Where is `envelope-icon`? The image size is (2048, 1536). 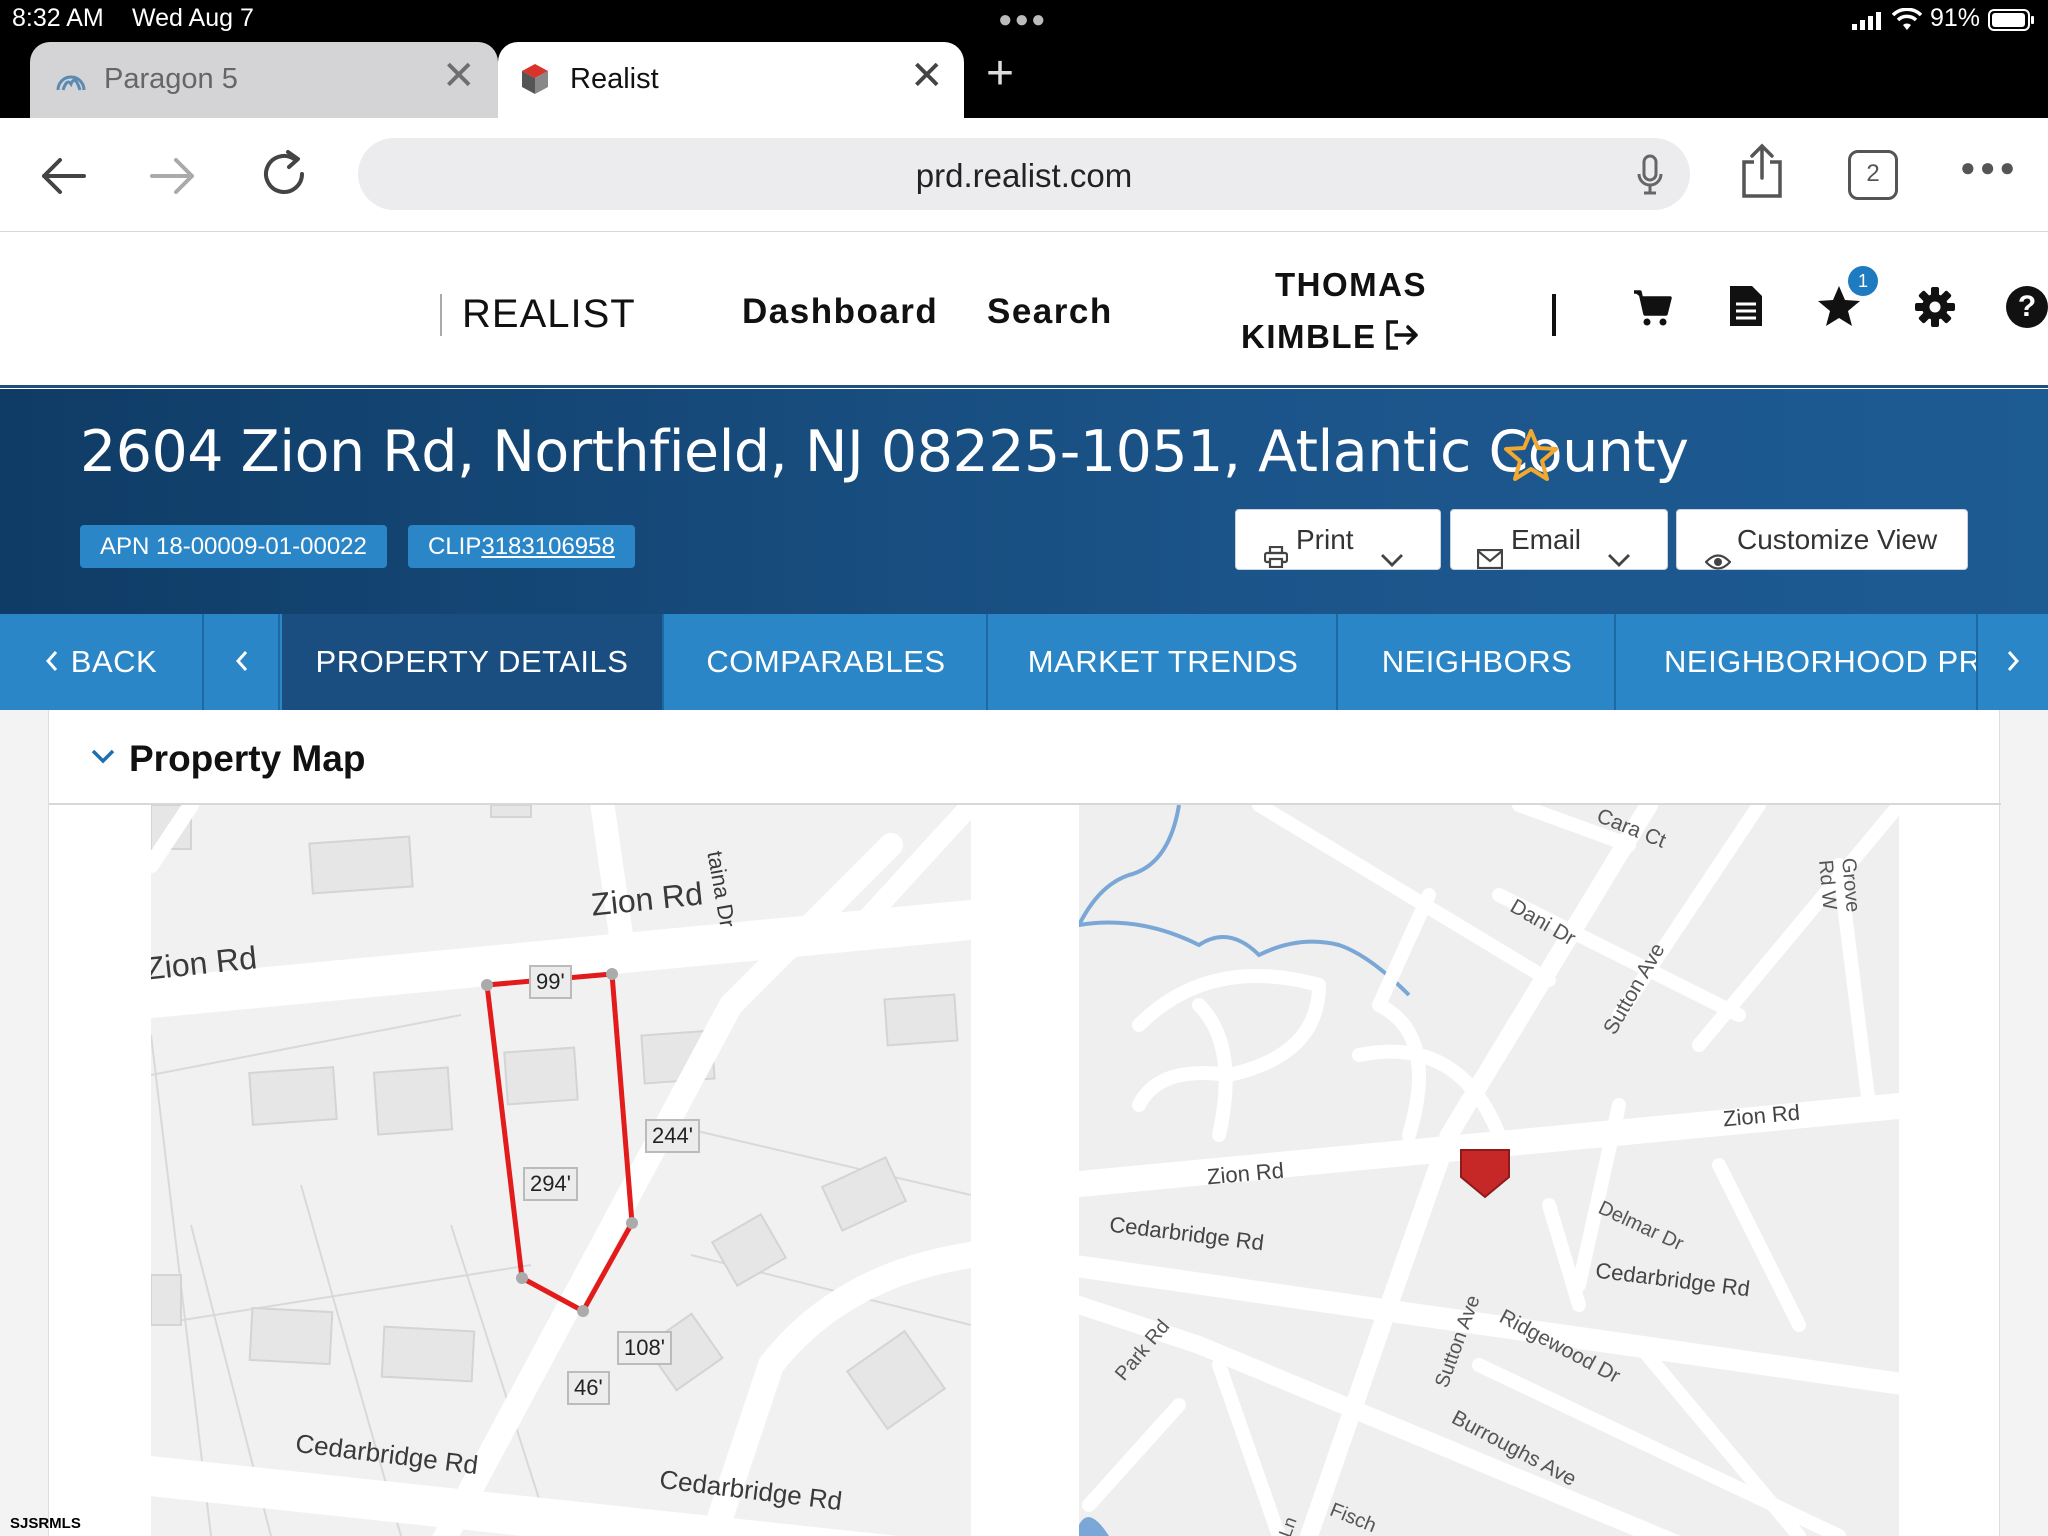 envelope-icon is located at coordinates (1490, 559).